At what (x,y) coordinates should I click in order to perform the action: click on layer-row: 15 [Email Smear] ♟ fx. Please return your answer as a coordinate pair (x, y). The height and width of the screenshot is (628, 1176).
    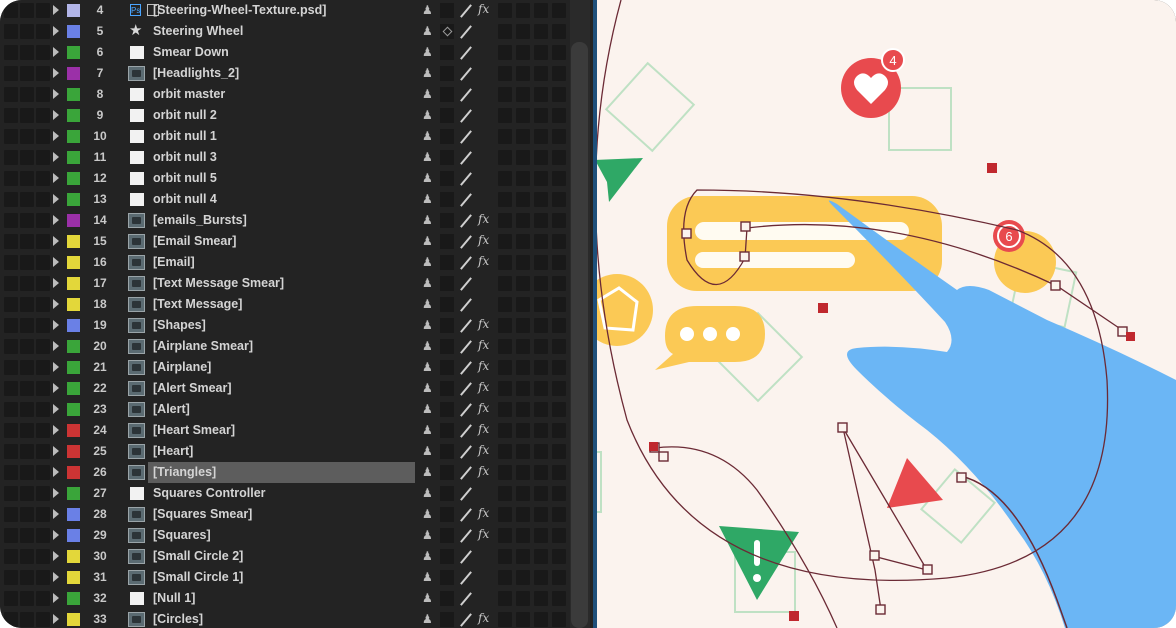
    Looking at the image, I should click on (298, 241).